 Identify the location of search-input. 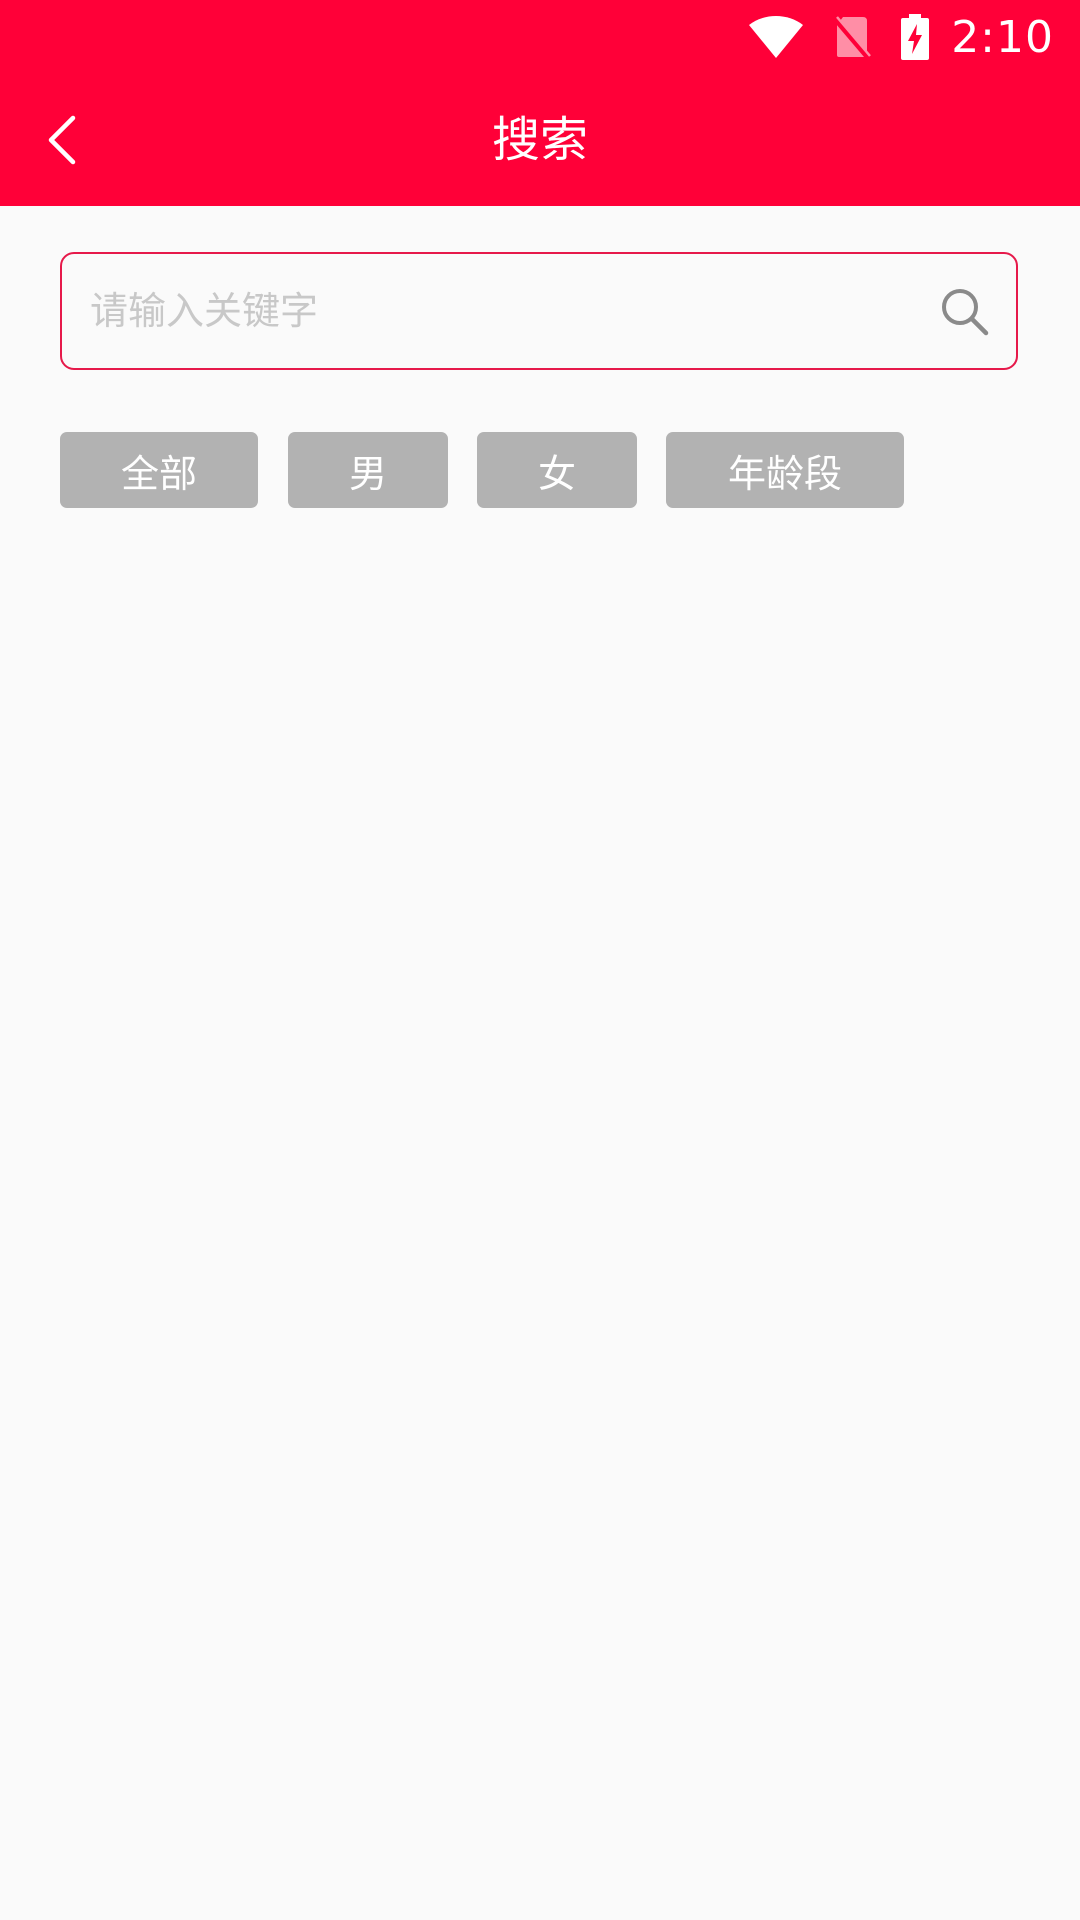
(500, 311).